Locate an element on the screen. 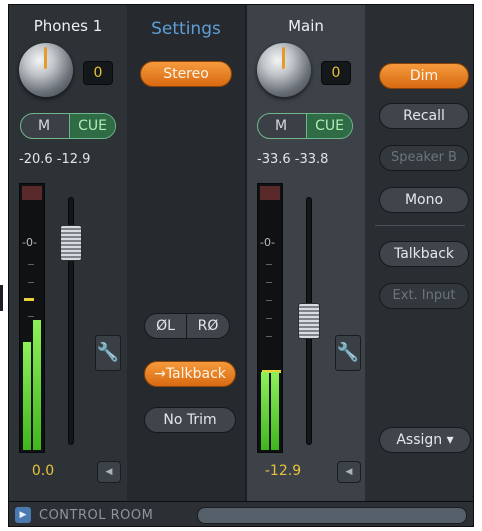  assign-dropdown: Assign ▾ is located at coordinates (425, 440).